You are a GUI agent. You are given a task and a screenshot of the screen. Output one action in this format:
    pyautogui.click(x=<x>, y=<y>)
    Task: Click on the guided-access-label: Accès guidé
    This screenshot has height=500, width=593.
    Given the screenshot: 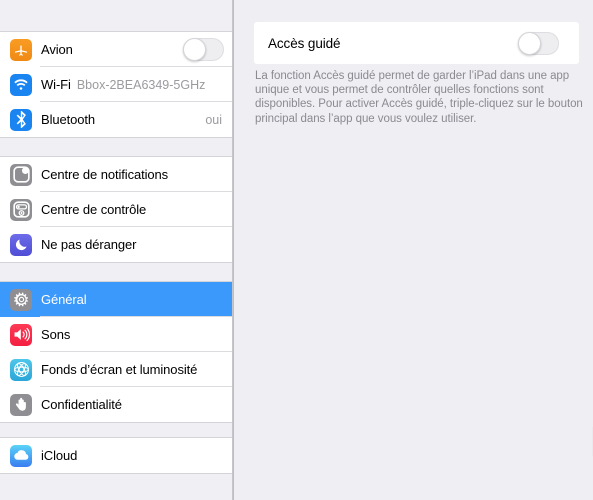 What is the action you would take?
    pyautogui.click(x=304, y=43)
    